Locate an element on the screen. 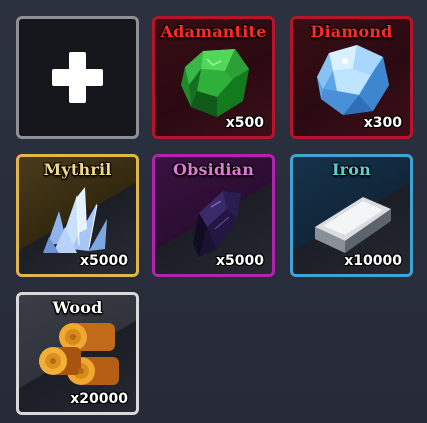 The width and height of the screenshot is (427, 423). item-slot-obsidian: Obsidian x5000 is located at coordinates (213, 215).